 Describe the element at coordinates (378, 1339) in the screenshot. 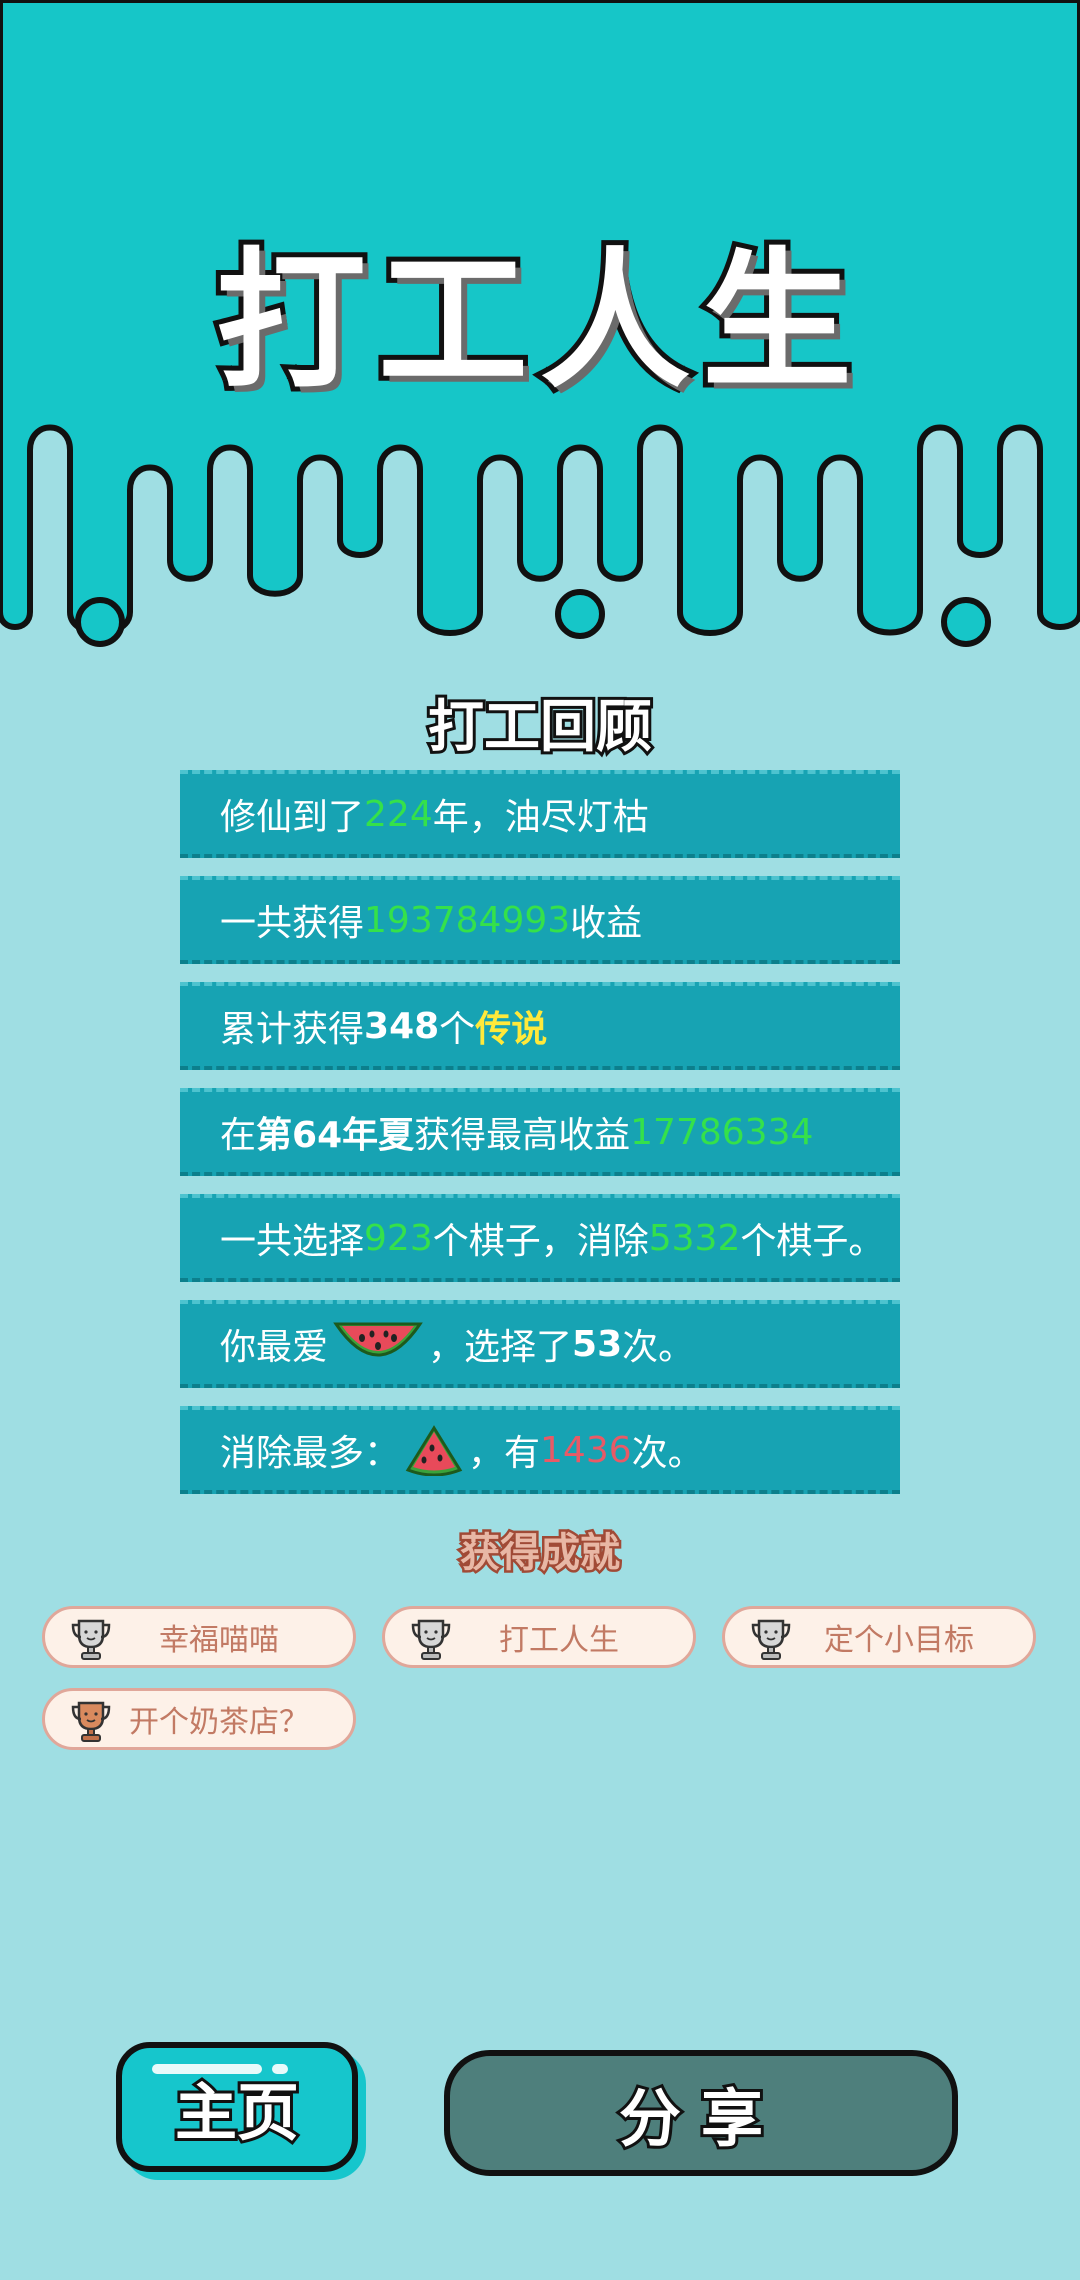

I see `watermelon-slice-icon` at that location.